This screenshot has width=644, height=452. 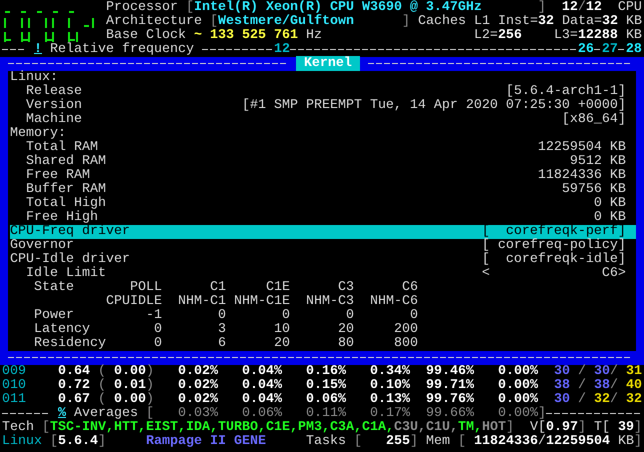 What do you see at coordinates (326, 413) in the screenshot?
I see `average-value: 0.11%` at bounding box center [326, 413].